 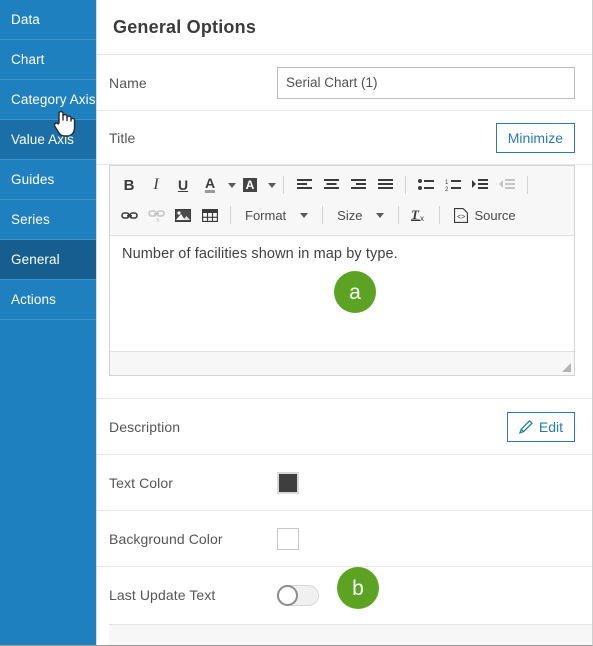 I want to click on format-dropdown-label: Format, so click(x=266, y=215).